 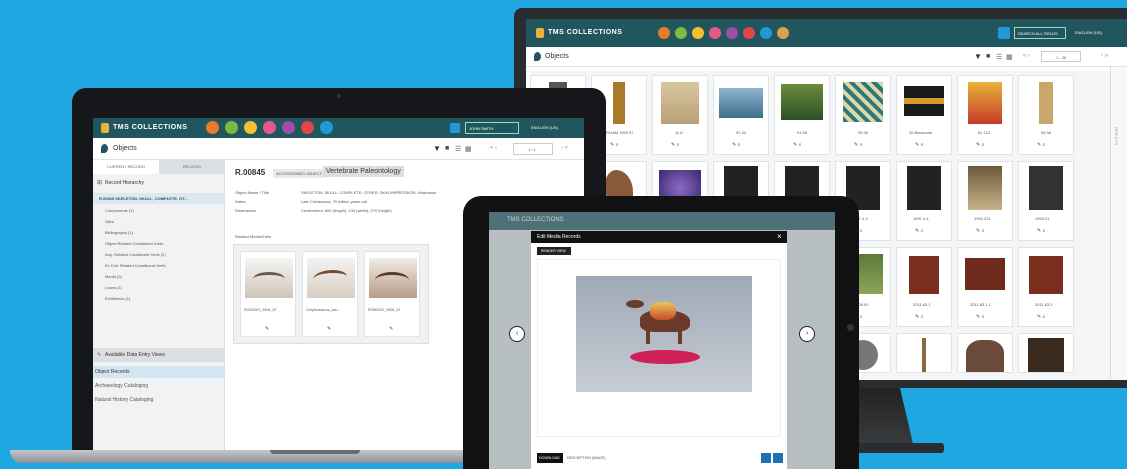 What do you see at coordinates (850, 327) in the screenshot?
I see `tablet-home-button` at bounding box center [850, 327].